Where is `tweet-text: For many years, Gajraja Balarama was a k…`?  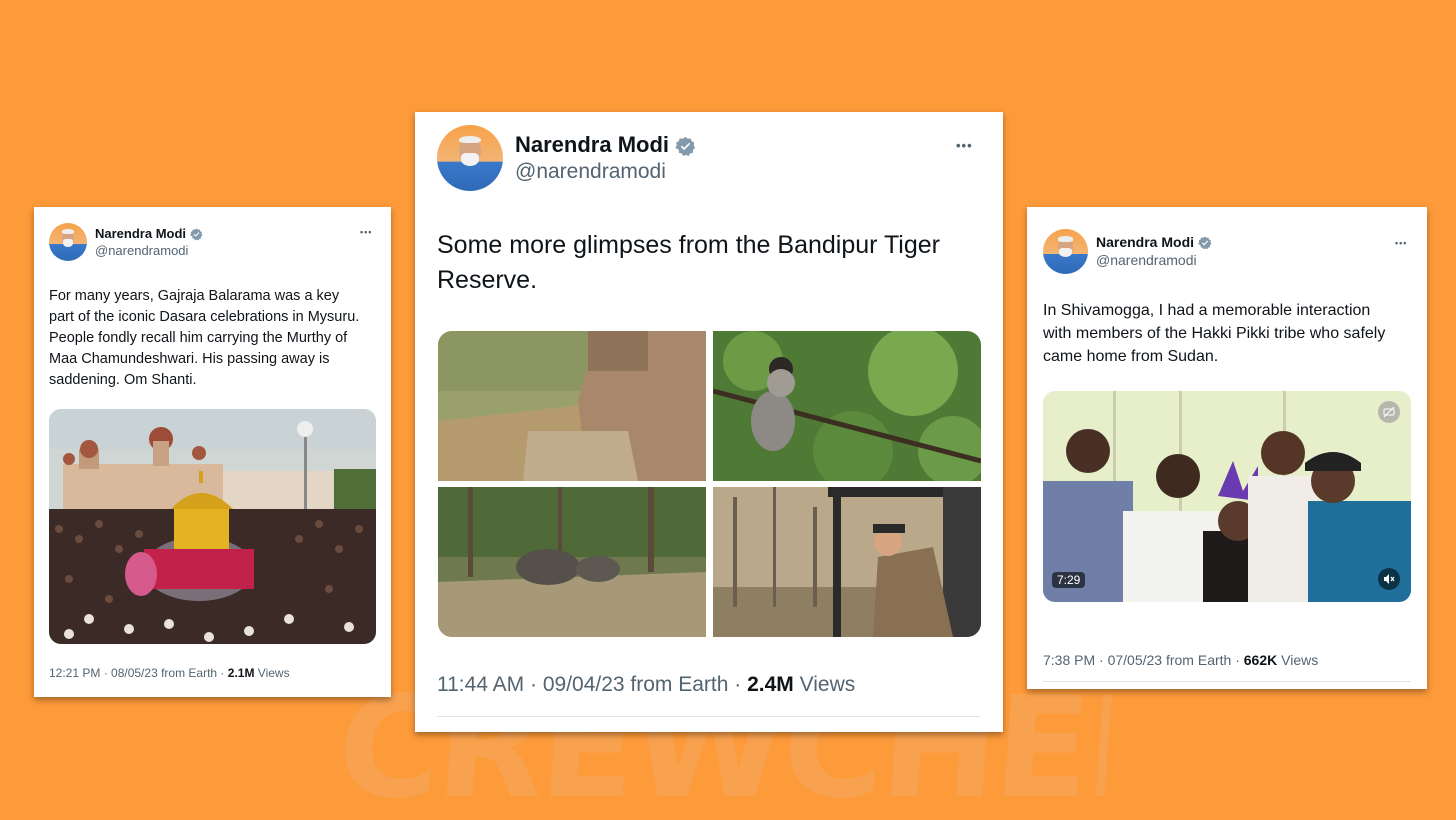 tweet-text: For many years, Gajraja Balarama was a k… is located at coordinates (204, 338).